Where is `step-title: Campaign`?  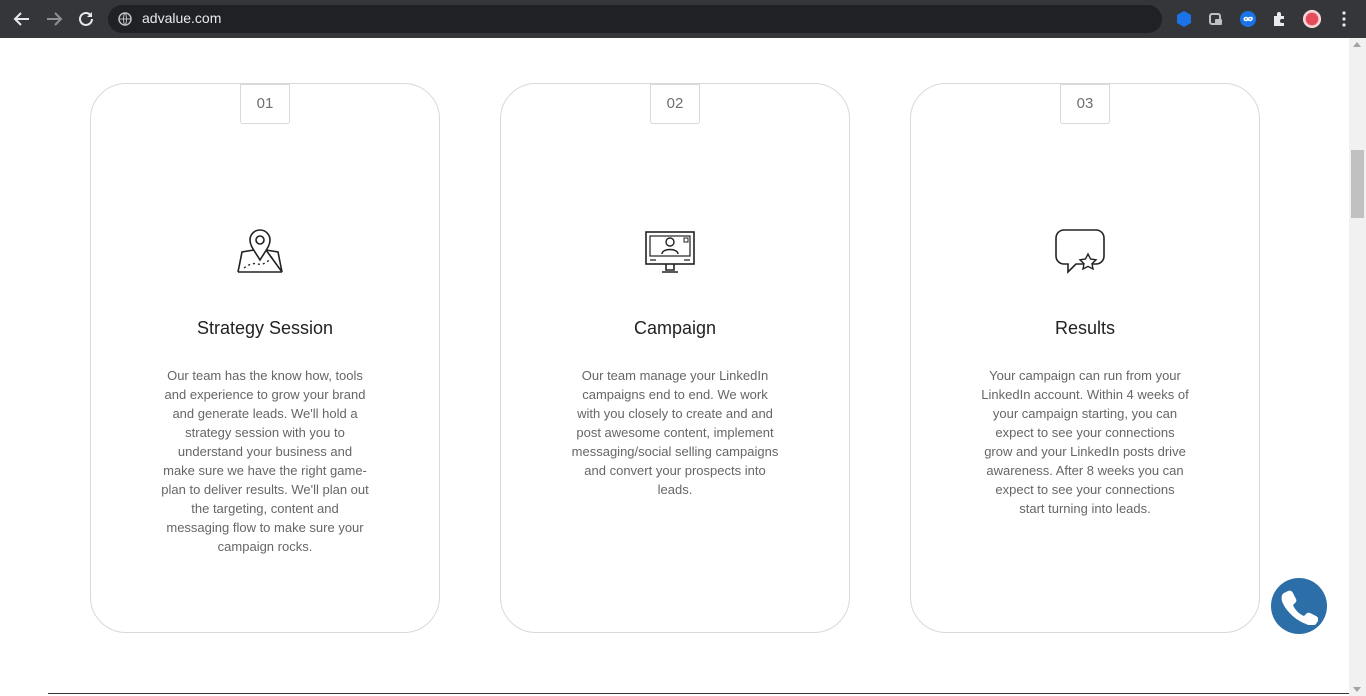
step-title: Campaign is located at coordinates (675, 328).